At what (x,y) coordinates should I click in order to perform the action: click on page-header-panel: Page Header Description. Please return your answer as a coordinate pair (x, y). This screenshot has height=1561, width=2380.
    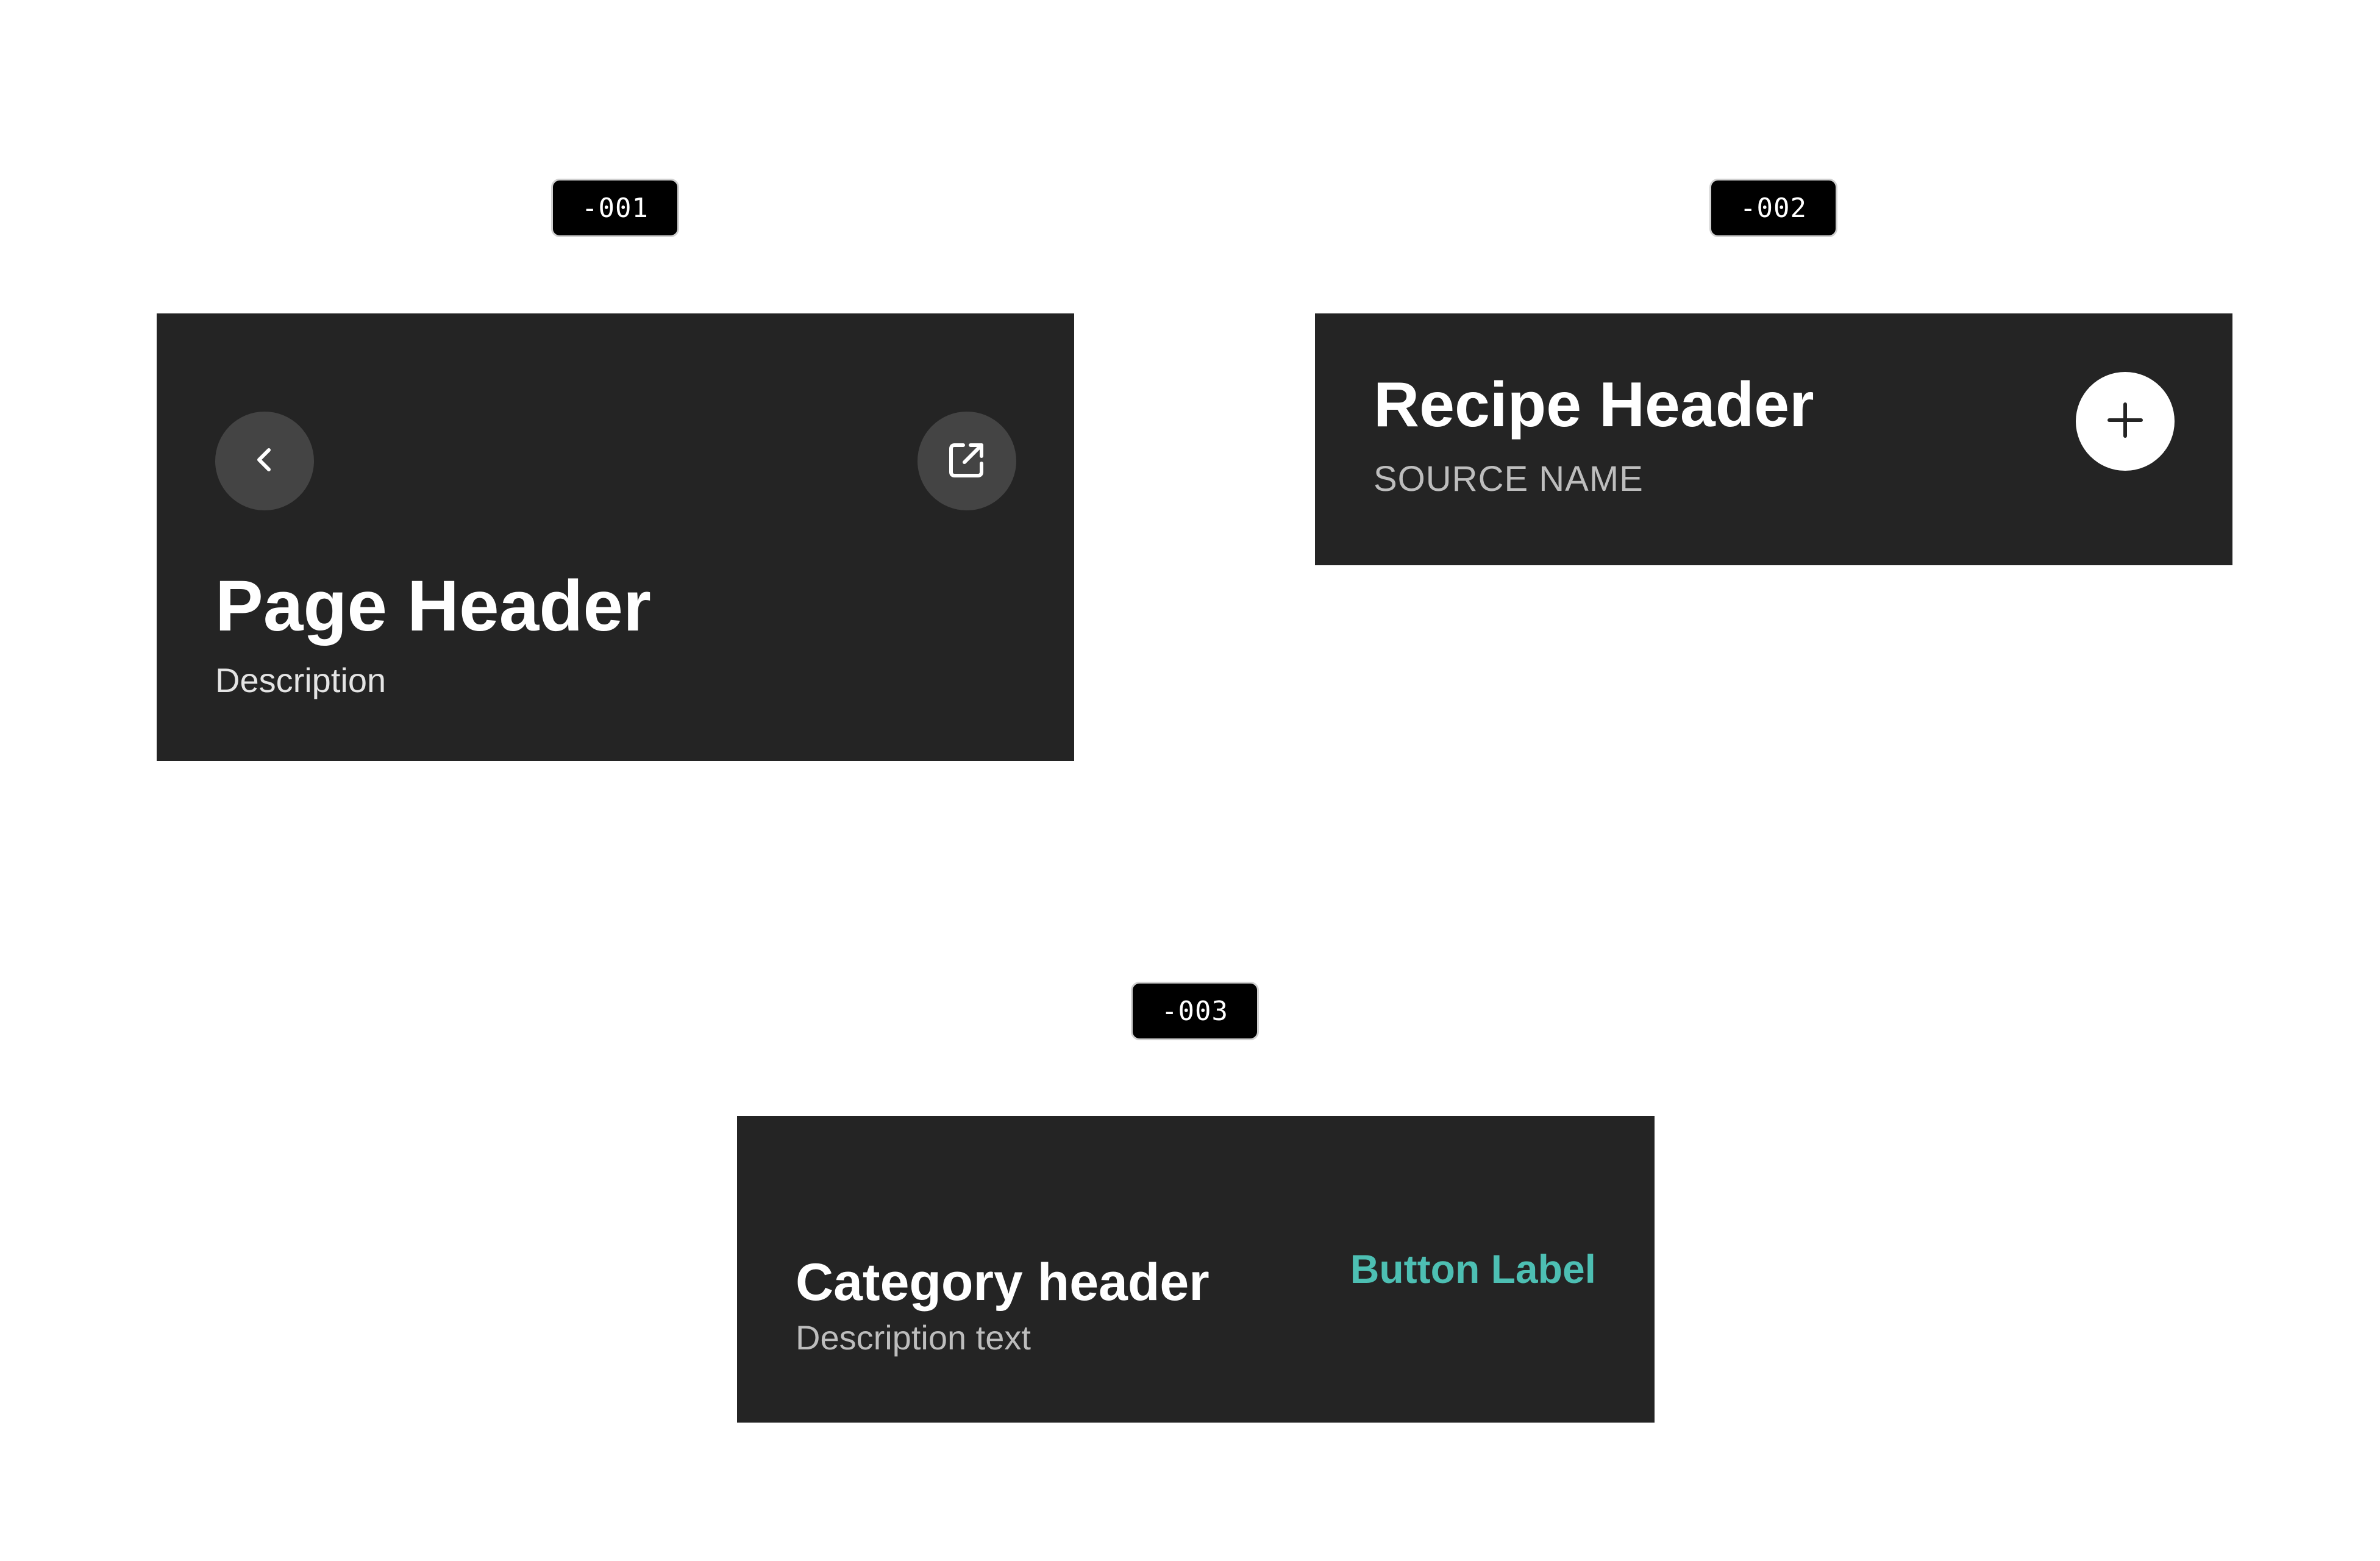
    Looking at the image, I should click on (615, 537).